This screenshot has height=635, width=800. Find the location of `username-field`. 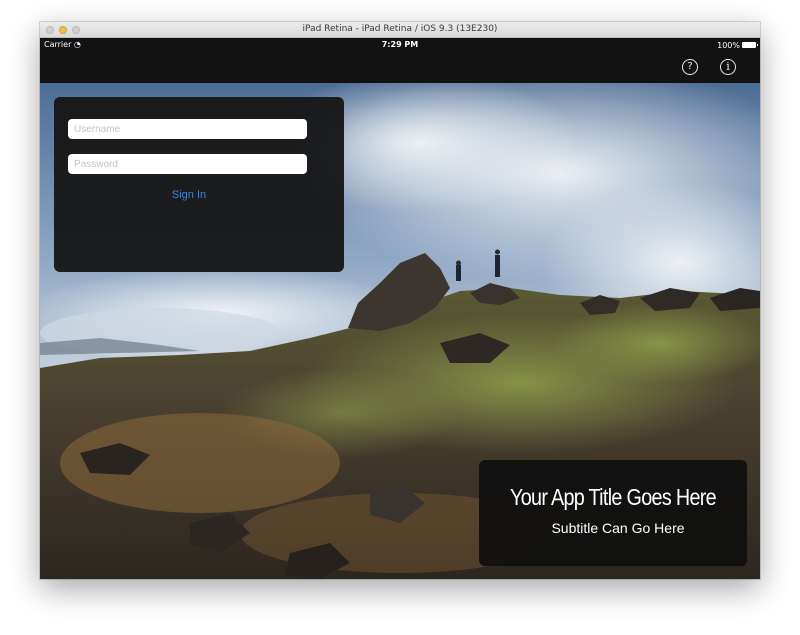

username-field is located at coordinates (187, 129).